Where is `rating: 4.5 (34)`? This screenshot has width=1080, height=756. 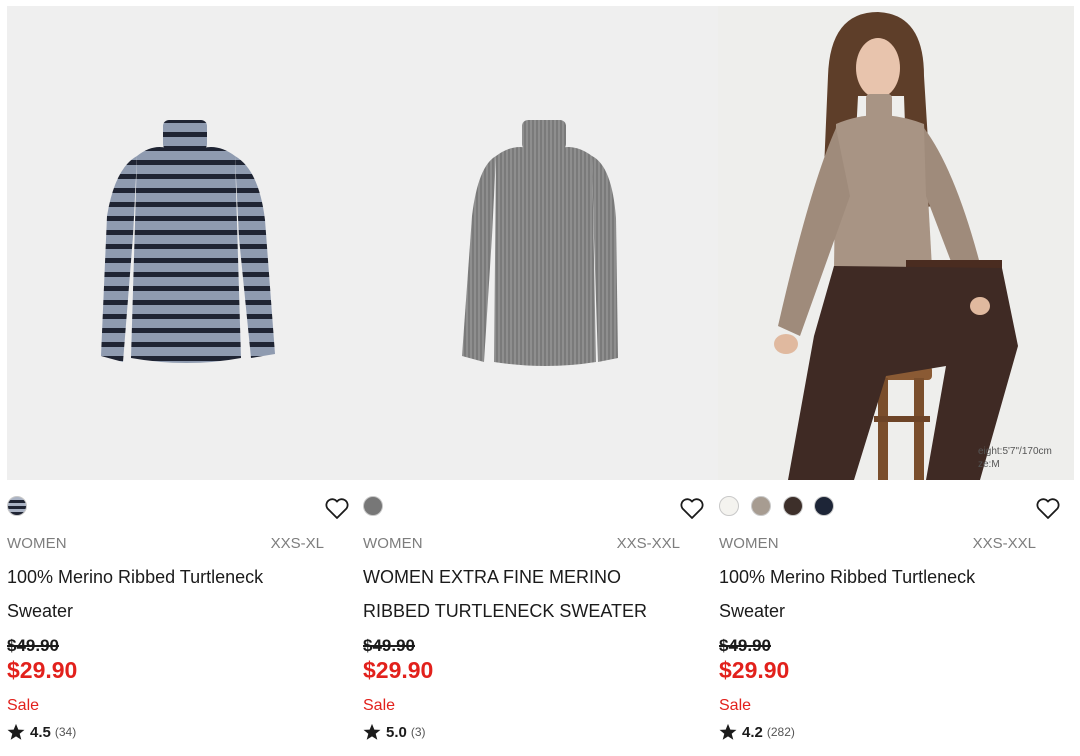 rating: 4.5 (34) is located at coordinates (41, 732).